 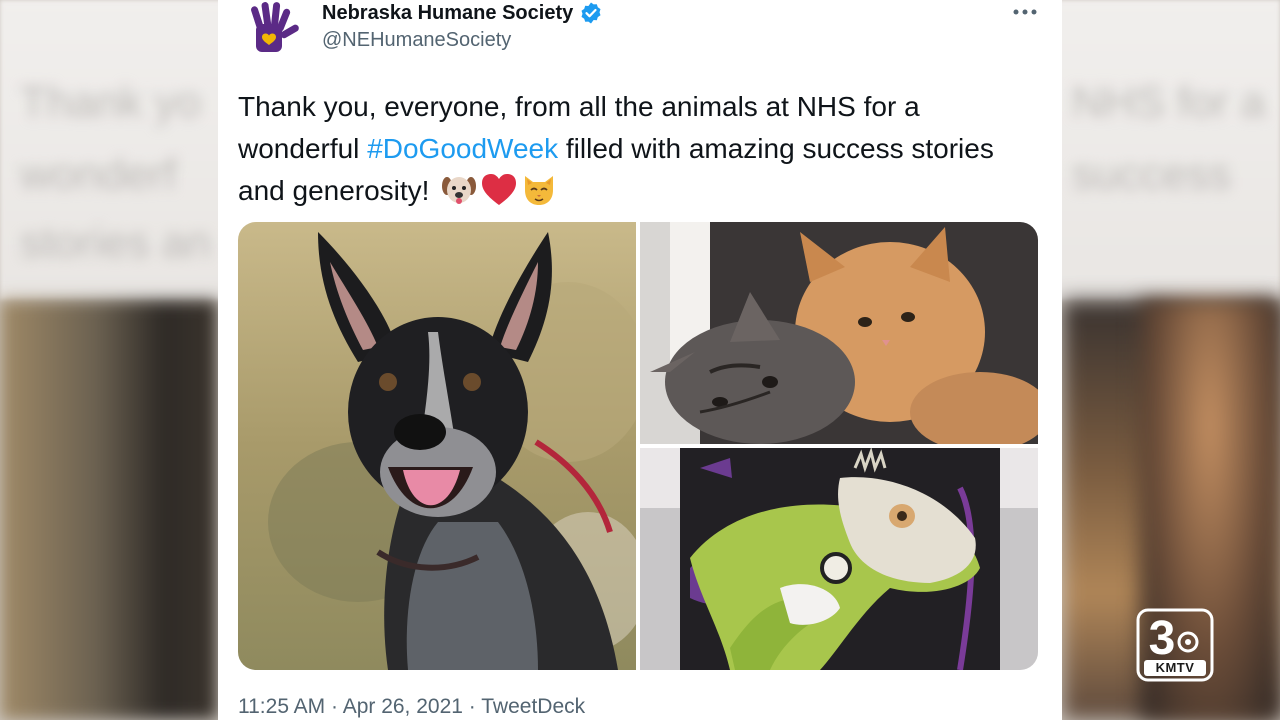 What do you see at coordinates (499, 189) in the screenshot?
I see `red-heart-emoji` at bounding box center [499, 189].